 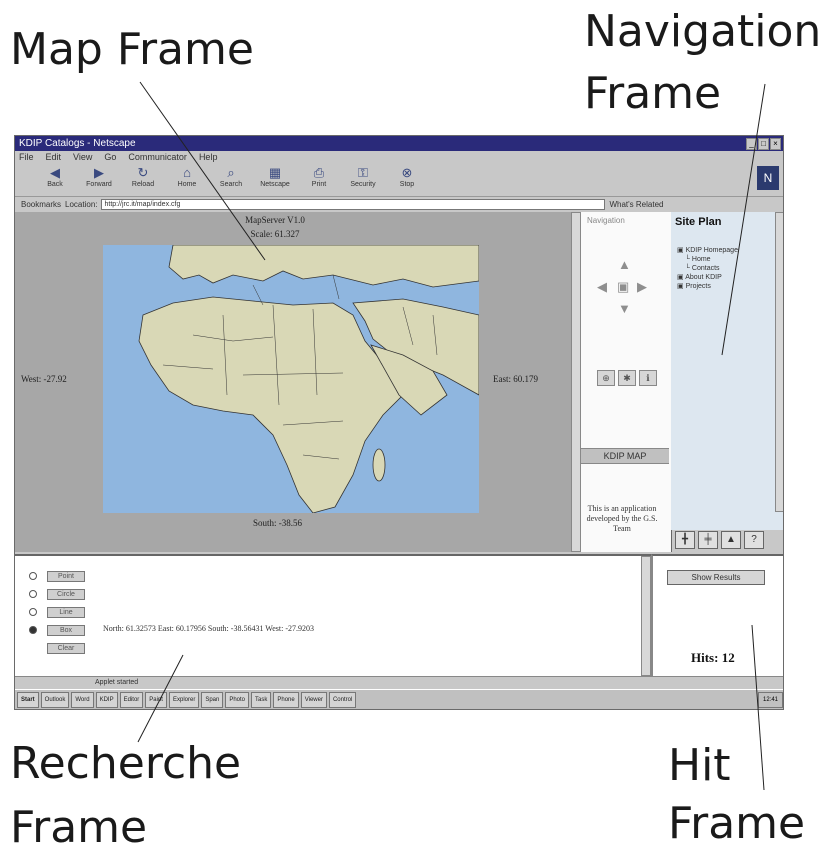 I want to click on tree-item: ▣ About KDIP, so click(x=707, y=277).